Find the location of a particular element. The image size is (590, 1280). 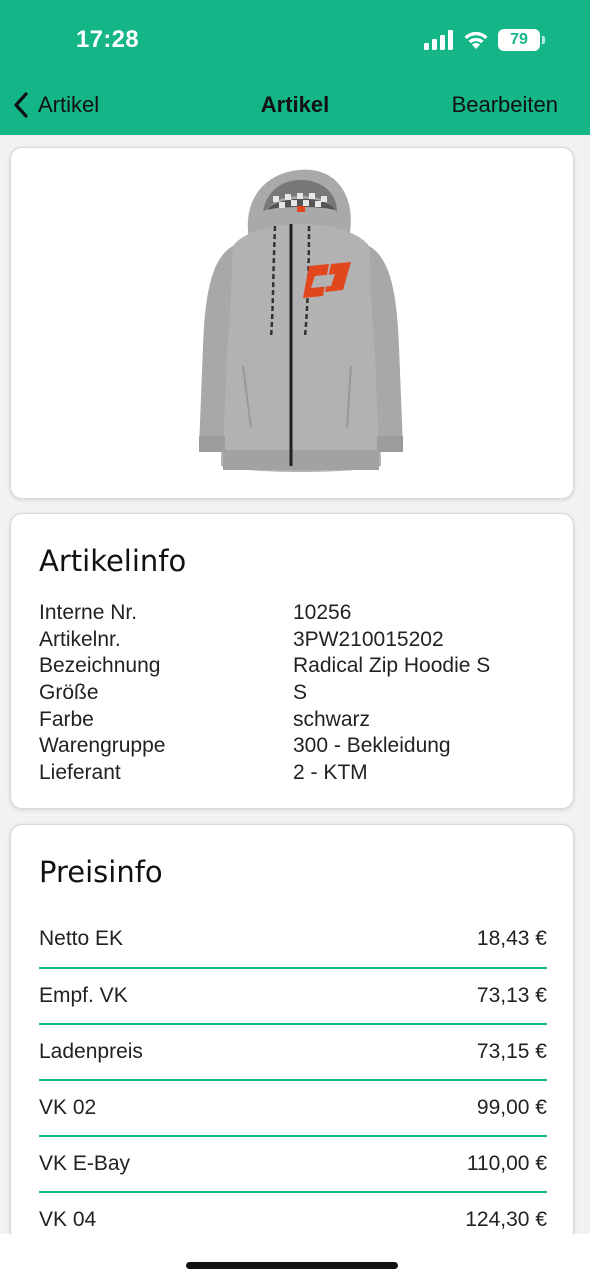

signal-icon is located at coordinates (438, 40).